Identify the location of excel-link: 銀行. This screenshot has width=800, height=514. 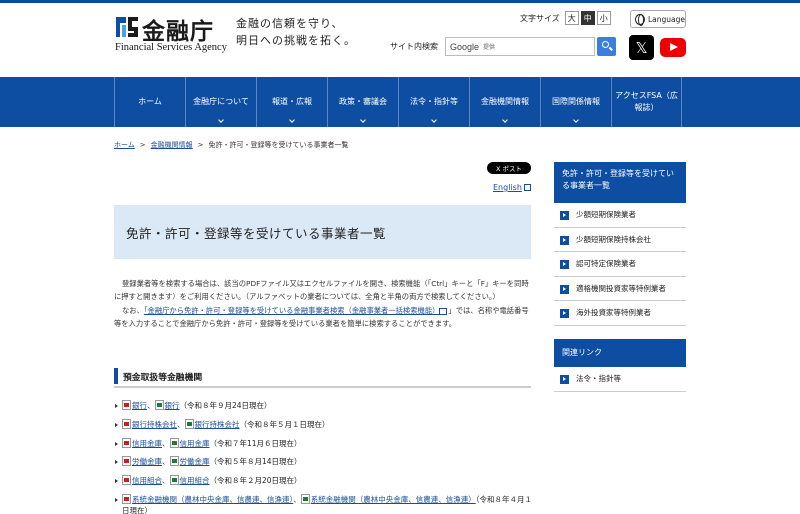
(172, 405).